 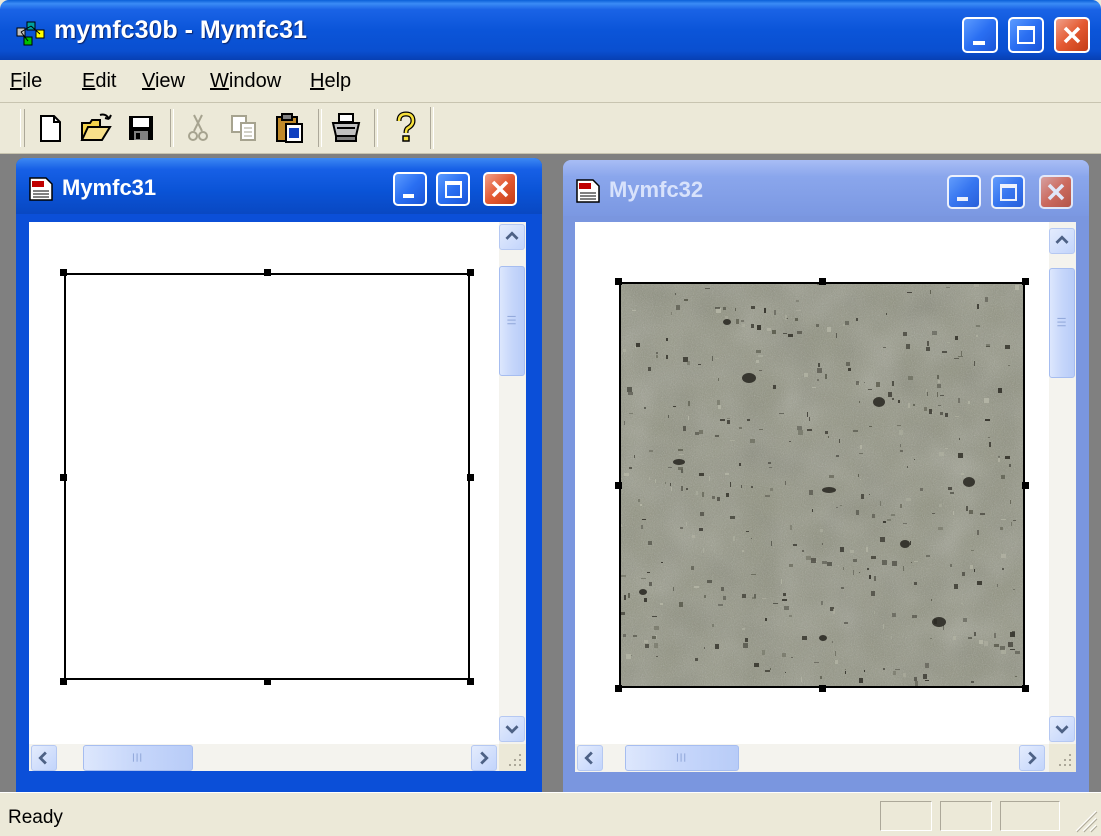 What do you see at coordinates (346, 128) in the screenshot?
I see `print-icon` at bounding box center [346, 128].